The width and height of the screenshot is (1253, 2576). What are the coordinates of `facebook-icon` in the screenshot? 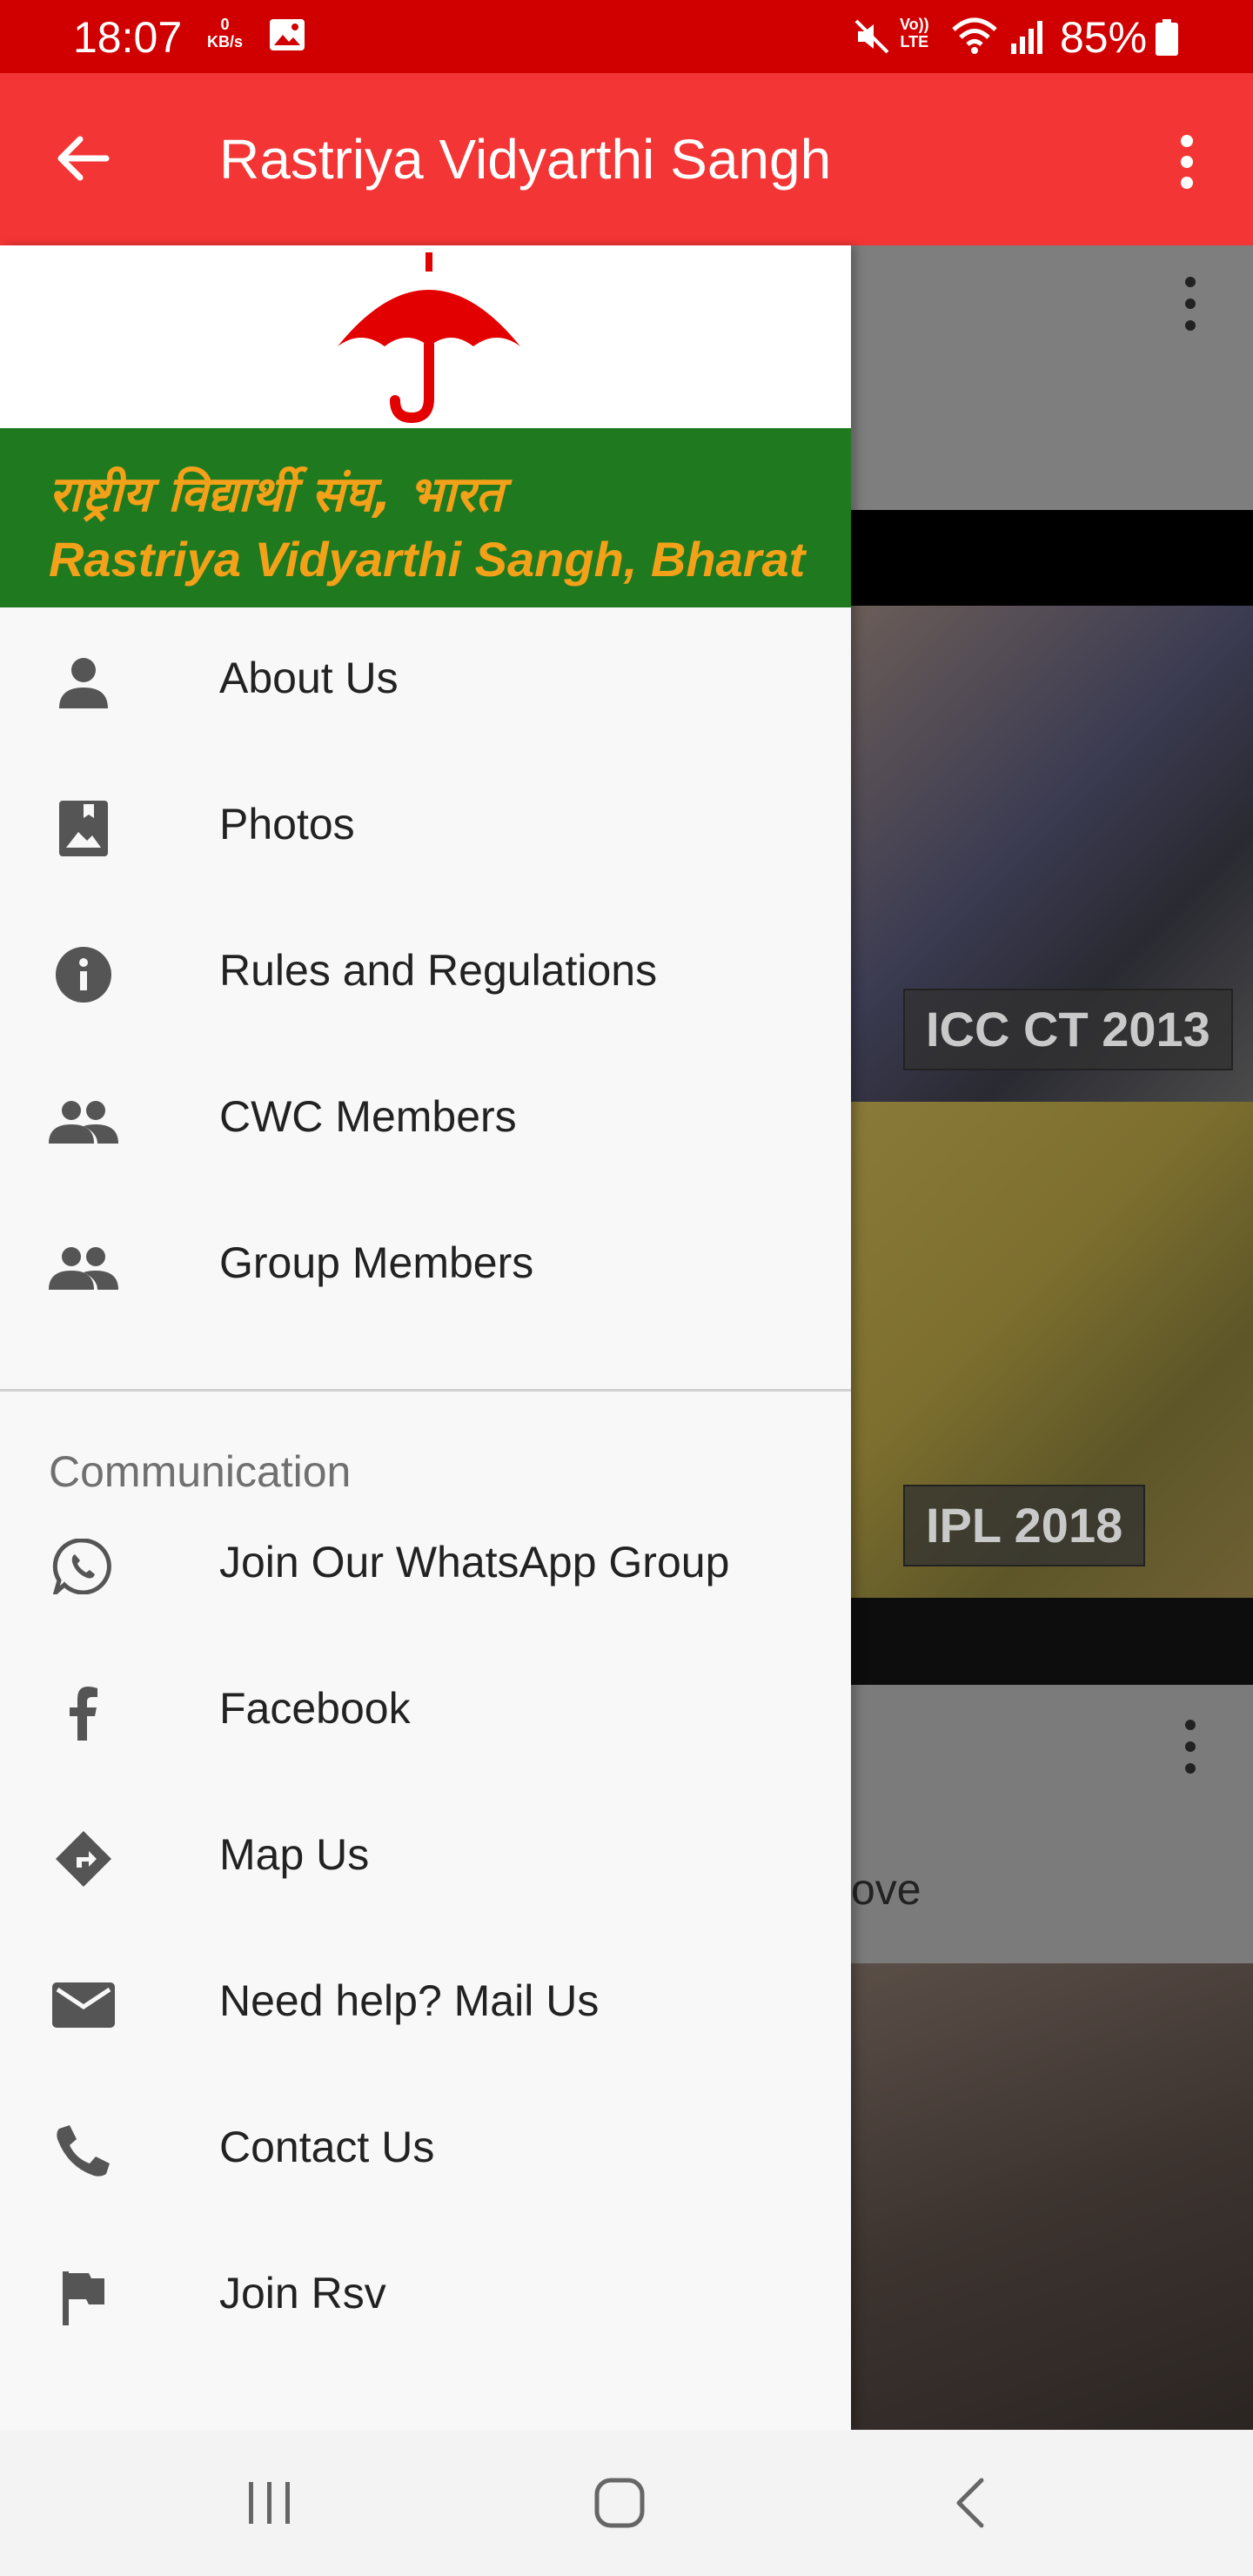 It's located at (83, 1713).